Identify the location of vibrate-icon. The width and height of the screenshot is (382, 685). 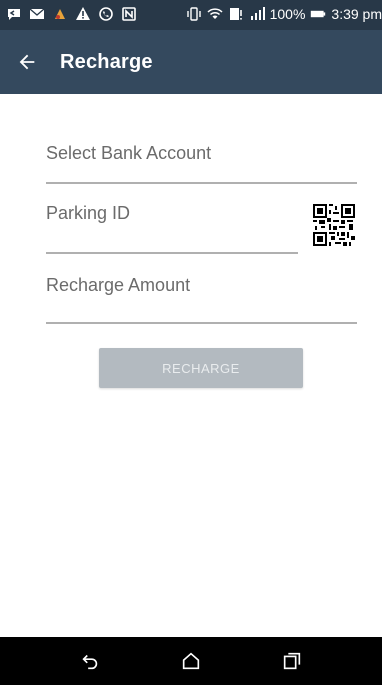
(194, 14).